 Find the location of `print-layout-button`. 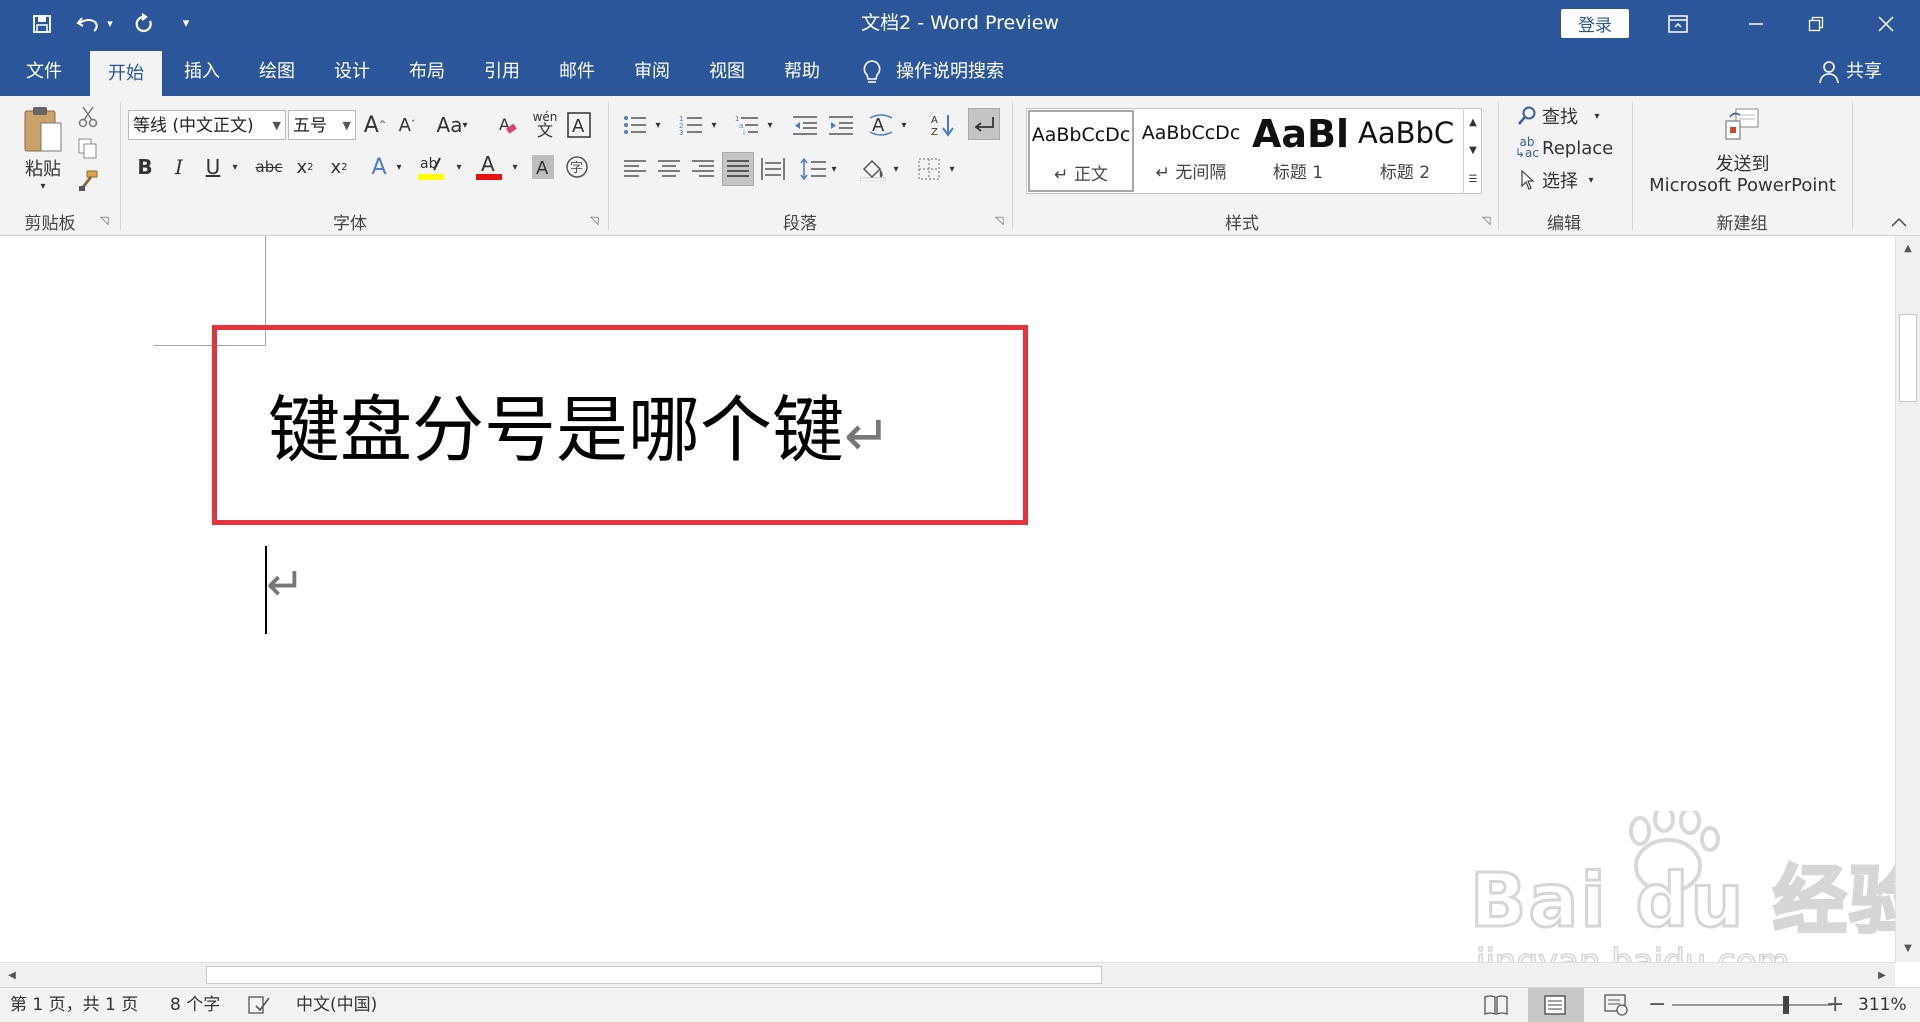

print-layout-button is located at coordinates (1556, 1005).